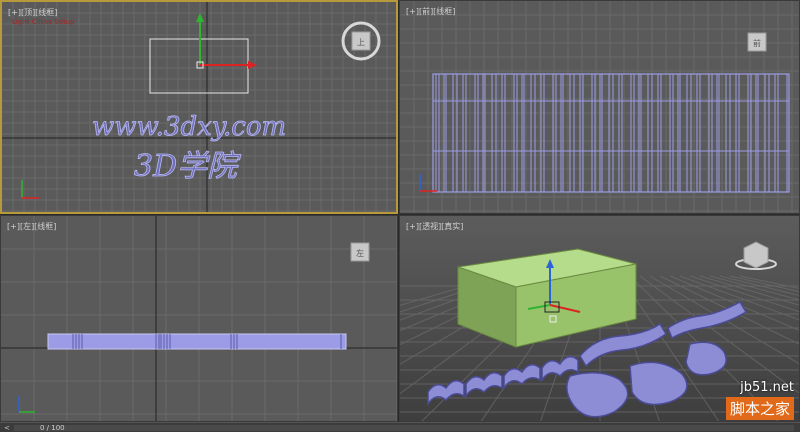  What do you see at coordinates (189, 127) in the screenshot?
I see `watermark-url-text: www.3dxy.com` at bounding box center [189, 127].